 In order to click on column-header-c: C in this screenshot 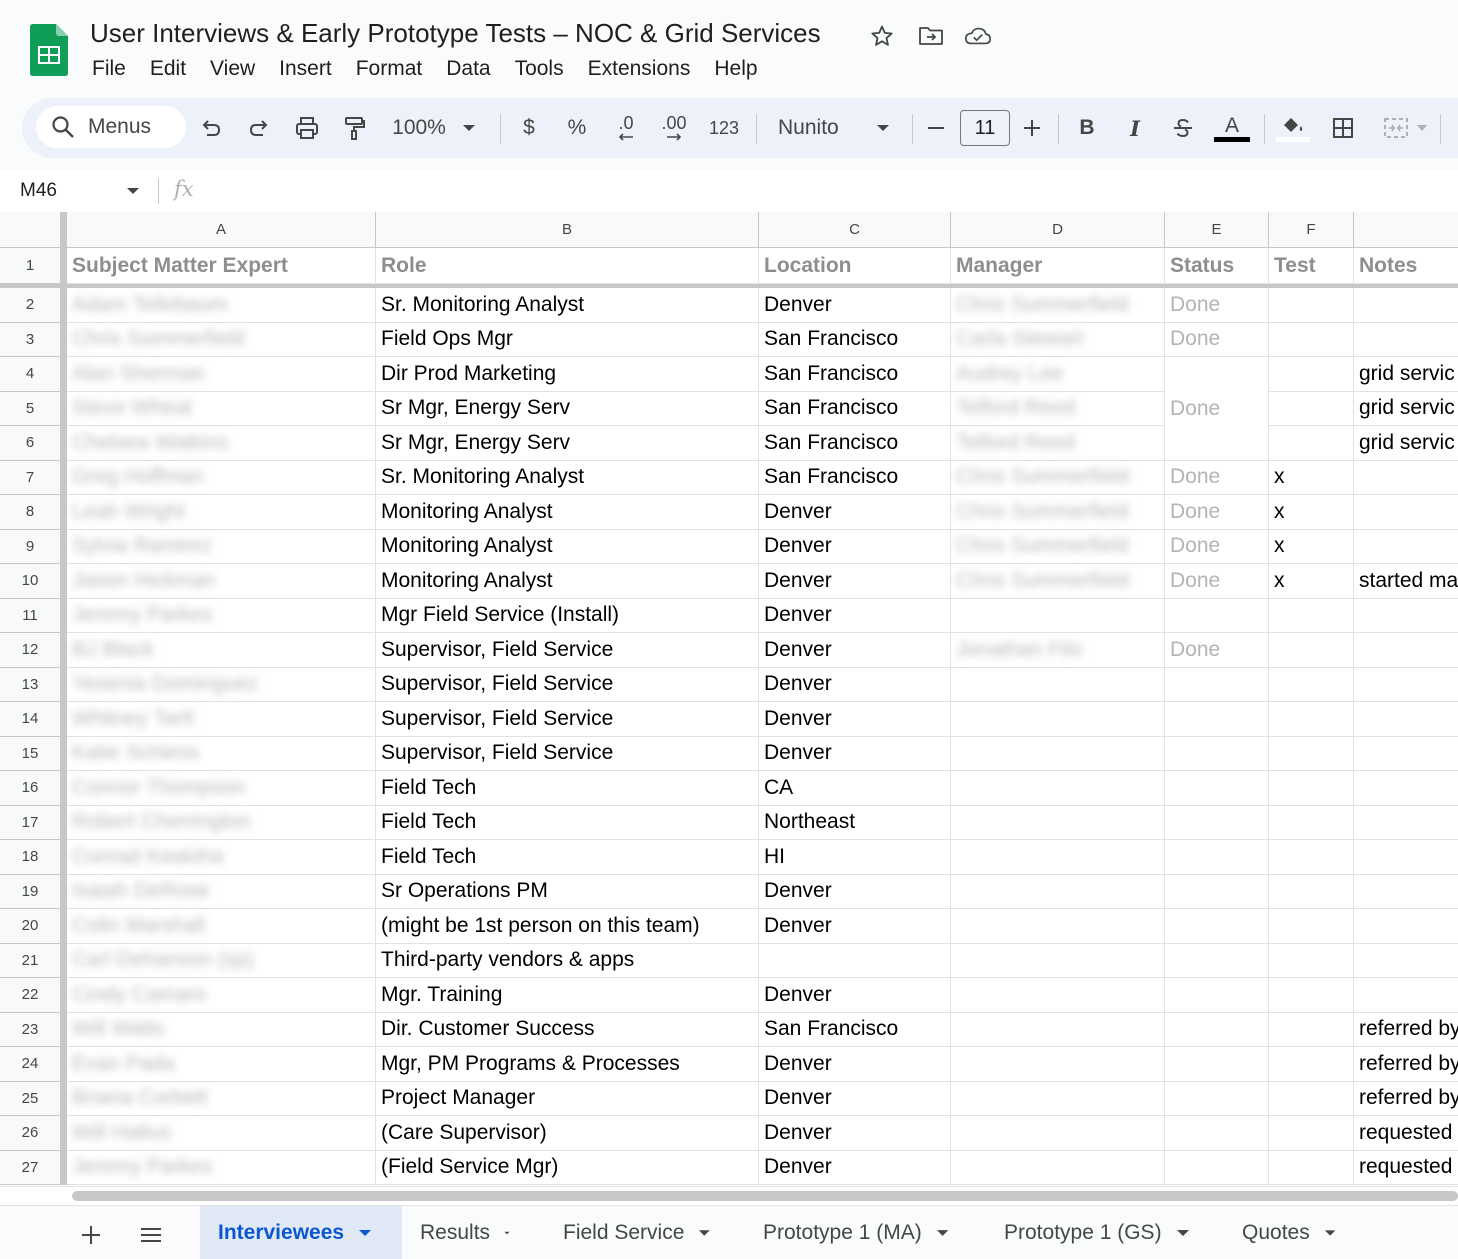, I will do `click(855, 230)`.